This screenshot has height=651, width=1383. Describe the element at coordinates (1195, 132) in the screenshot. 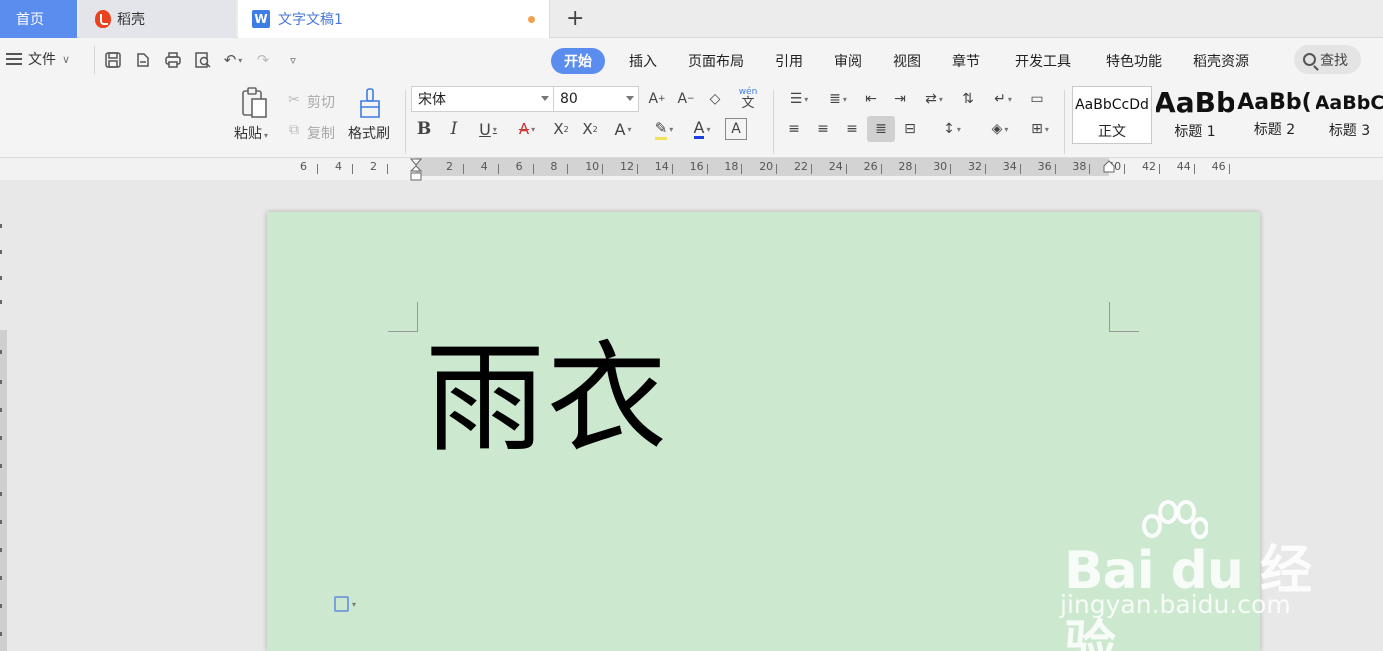

I see `style-heading-1-name: 标题 1` at that location.